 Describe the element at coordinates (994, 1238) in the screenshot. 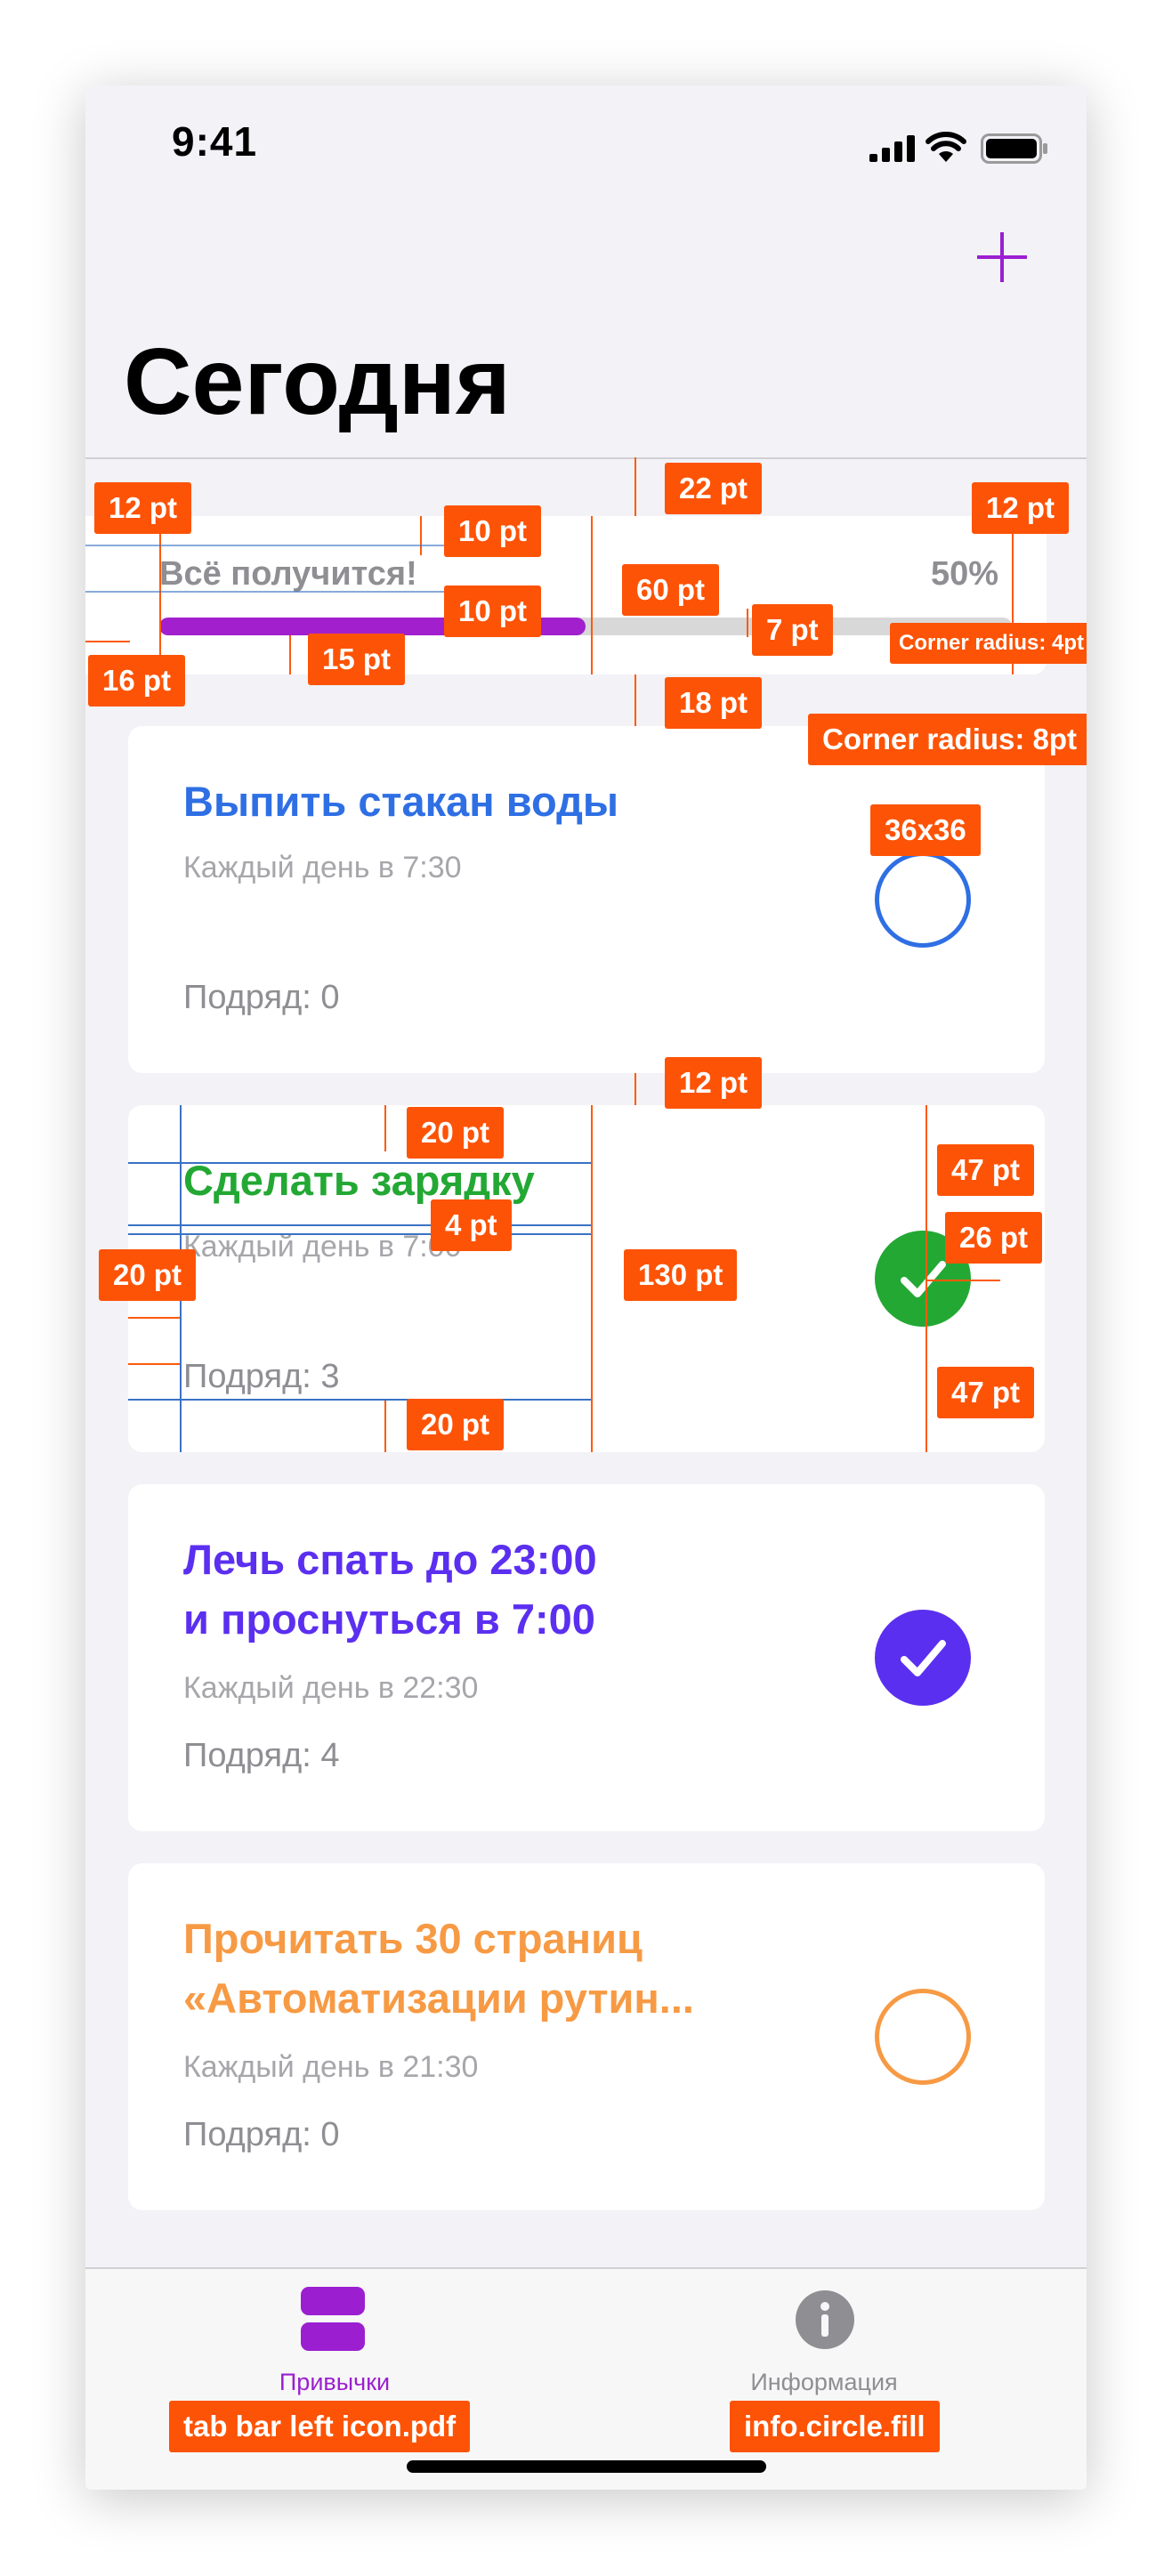

I see `annotation-tag: 26 pt` at that location.